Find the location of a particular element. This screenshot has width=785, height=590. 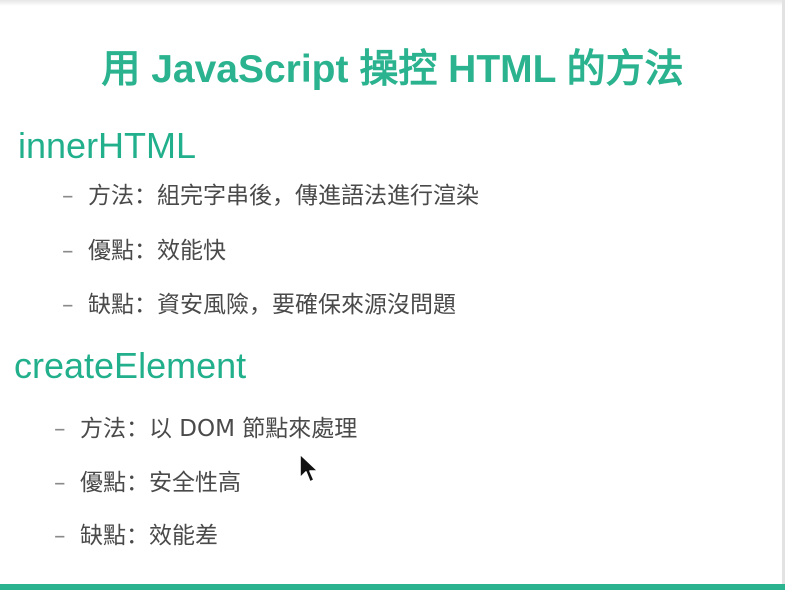

bullet-innerhtml-con: – 缺點：資安風險，要確保來源沒問題 is located at coordinates (259, 305).